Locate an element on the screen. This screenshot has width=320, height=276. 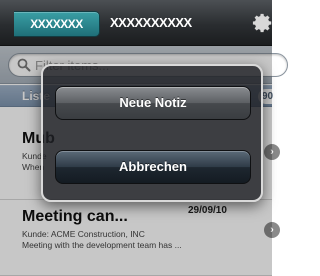
back-button-label: XXXXXXX is located at coordinates (56, 24).